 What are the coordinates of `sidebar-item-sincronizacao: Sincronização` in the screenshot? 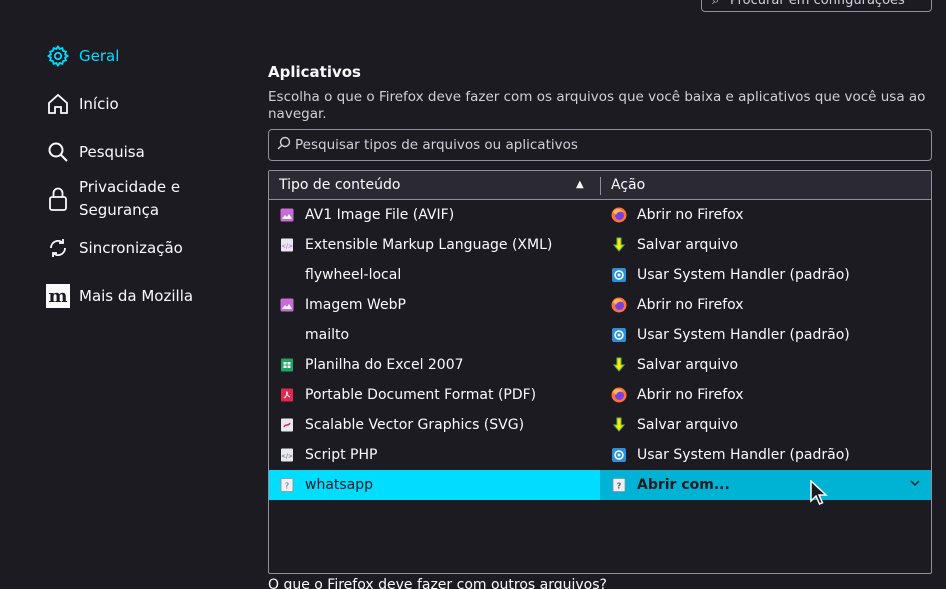 It's located at (113, 248).